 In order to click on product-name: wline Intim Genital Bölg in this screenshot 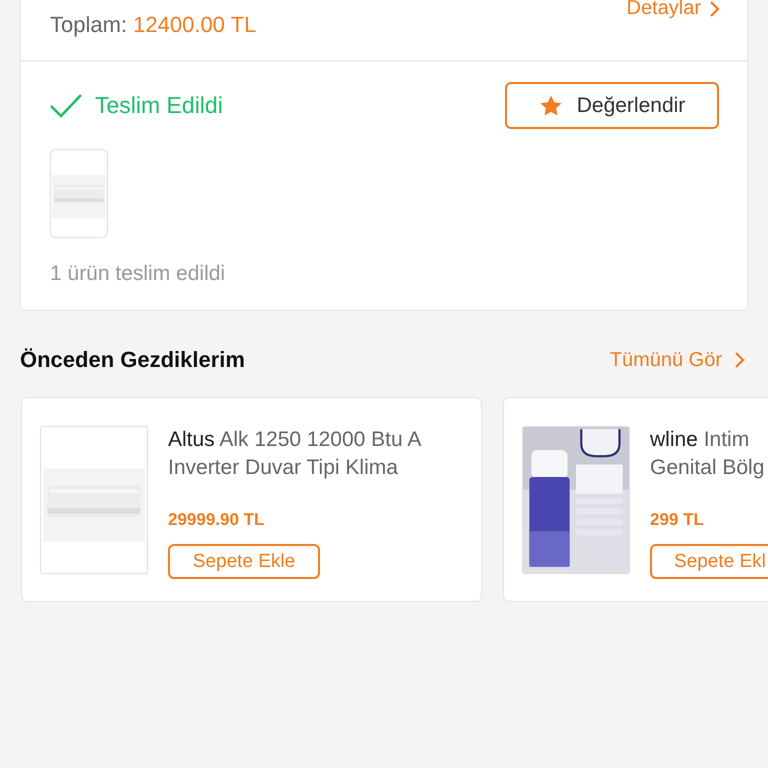, I will do `click(708, 454)`.